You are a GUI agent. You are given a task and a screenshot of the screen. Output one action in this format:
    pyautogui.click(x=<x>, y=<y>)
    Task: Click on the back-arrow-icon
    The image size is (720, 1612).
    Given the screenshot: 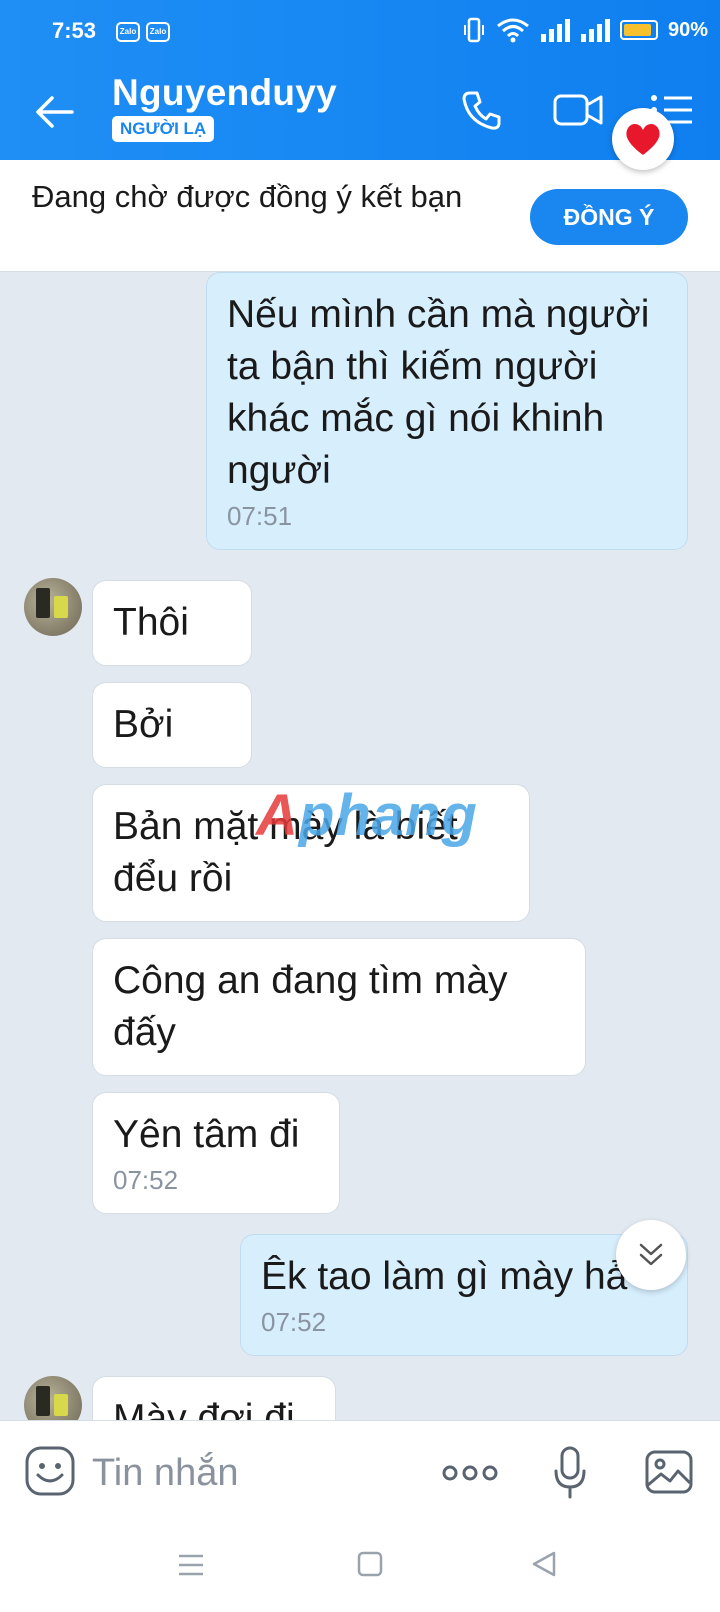 What is the action you would take?
    pyautogui.click(x=54, y=112)
    